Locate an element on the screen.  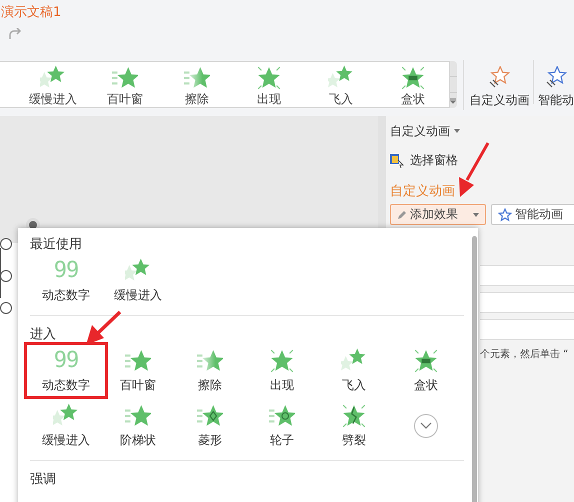
gallery-item: 飞入 is located at coordinates (341, 84).